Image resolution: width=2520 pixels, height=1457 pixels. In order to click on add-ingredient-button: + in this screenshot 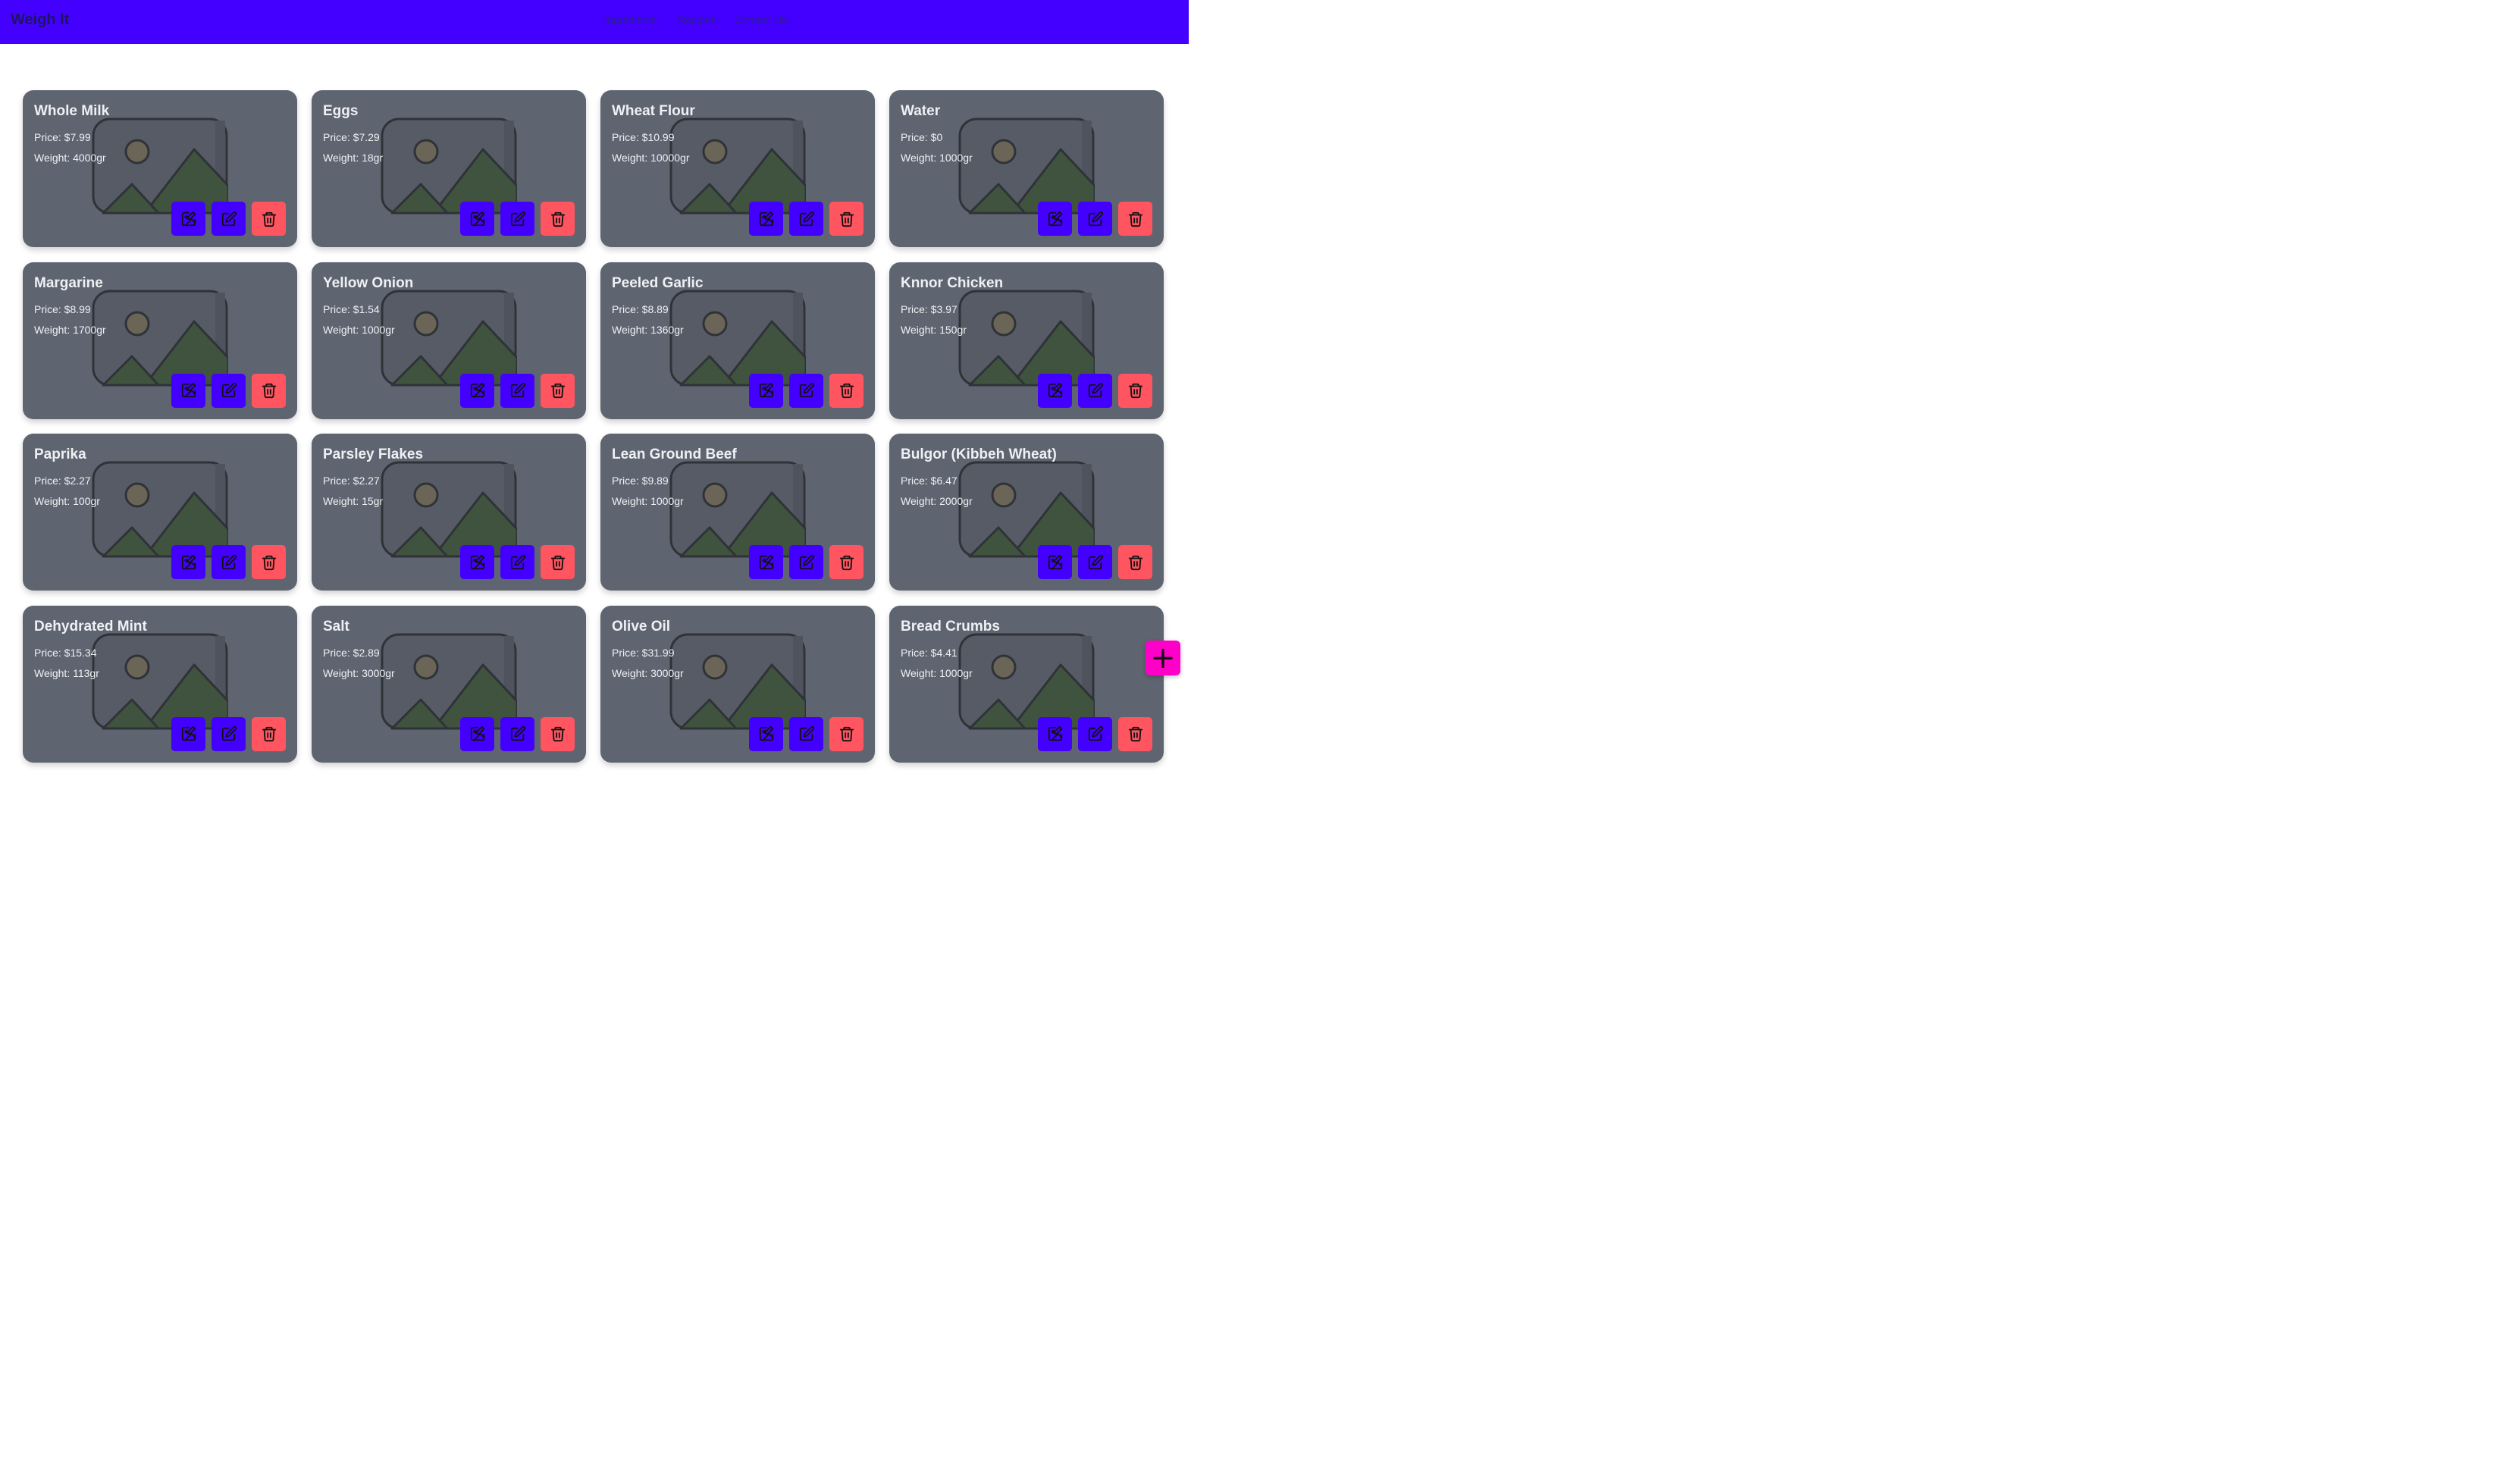, I will do `click(1163, 658)`.